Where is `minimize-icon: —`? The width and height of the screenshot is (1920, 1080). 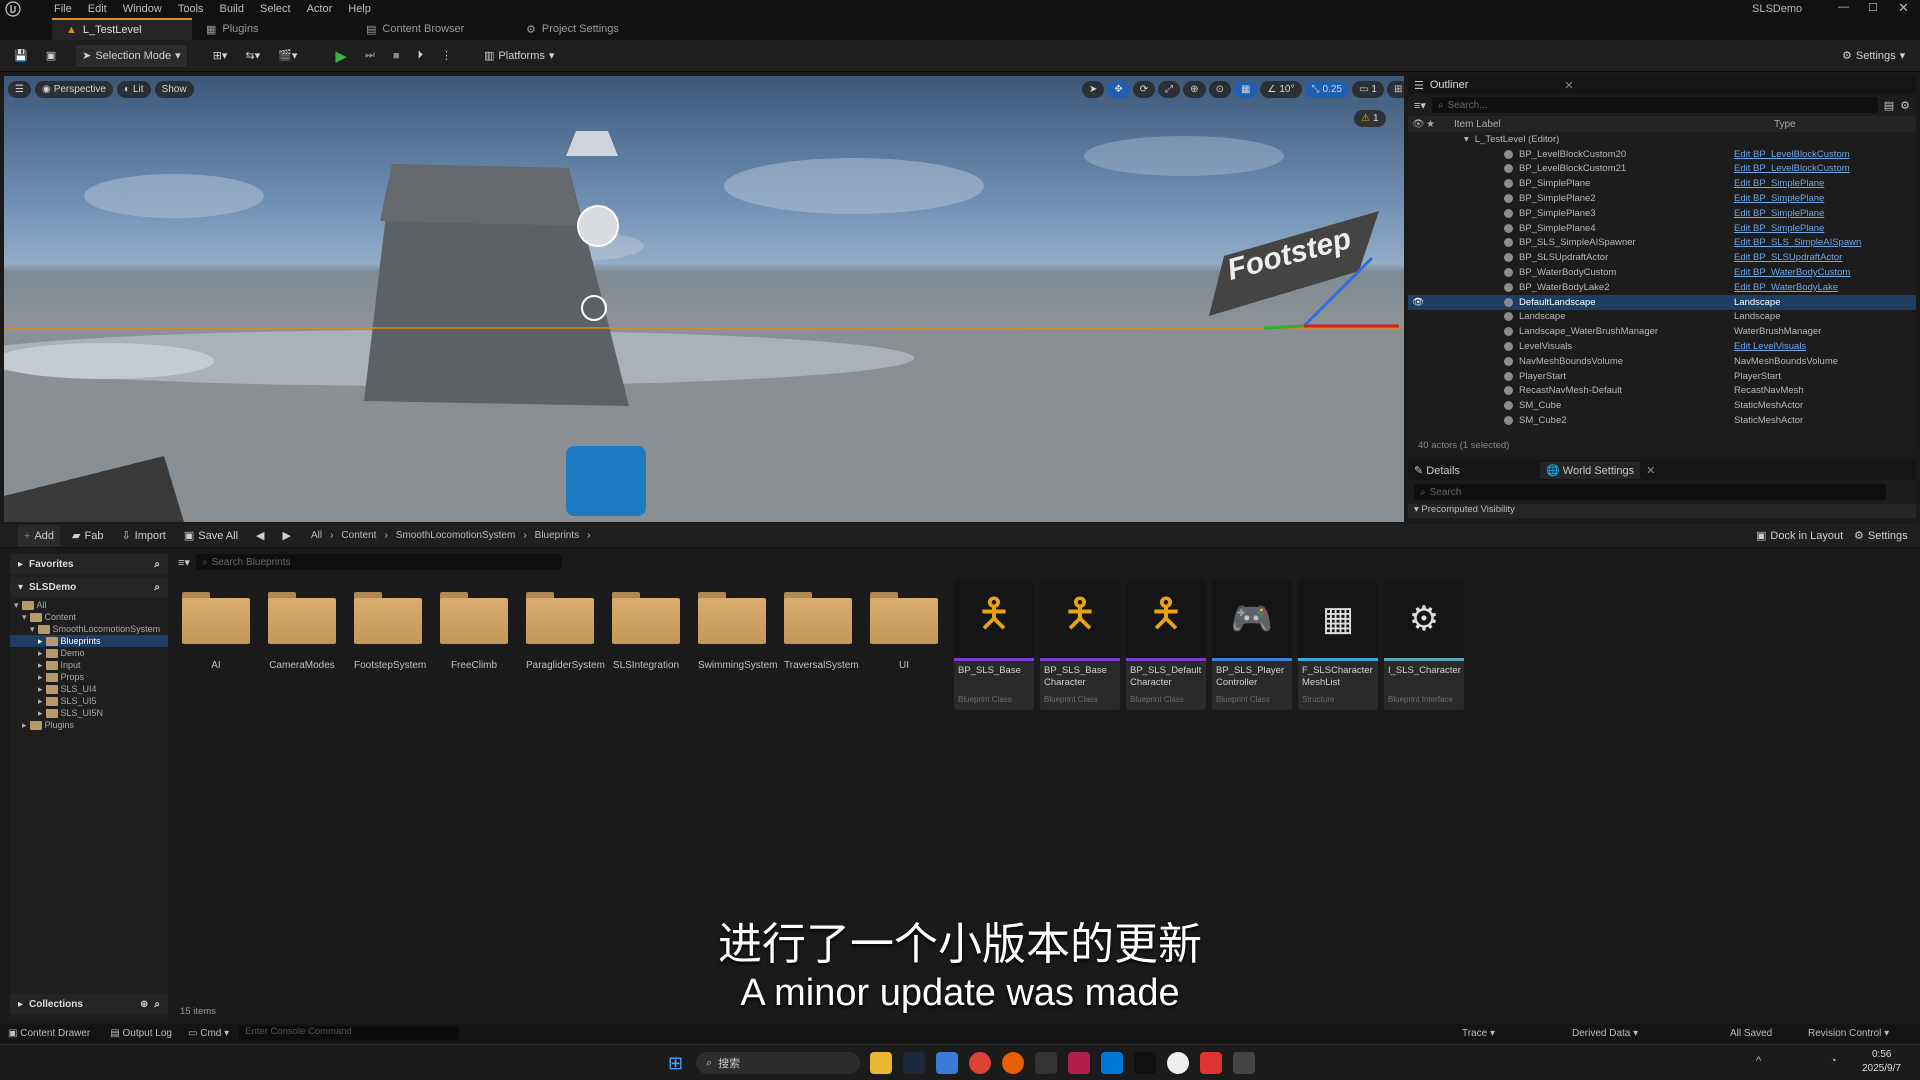
minimize-icon: — is located at coordinates (1843, 7).